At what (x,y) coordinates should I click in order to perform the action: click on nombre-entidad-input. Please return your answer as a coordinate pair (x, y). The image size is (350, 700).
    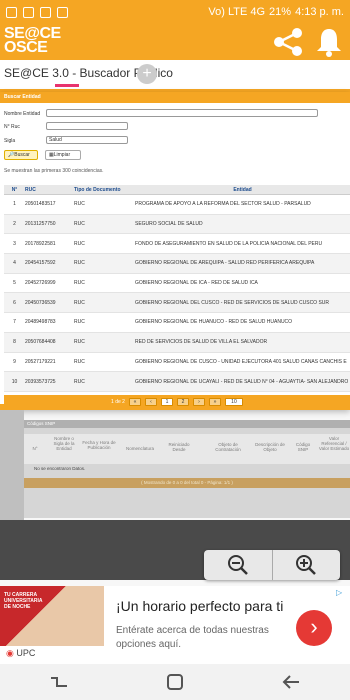
    Looking at the image, I should click on (182, 113).